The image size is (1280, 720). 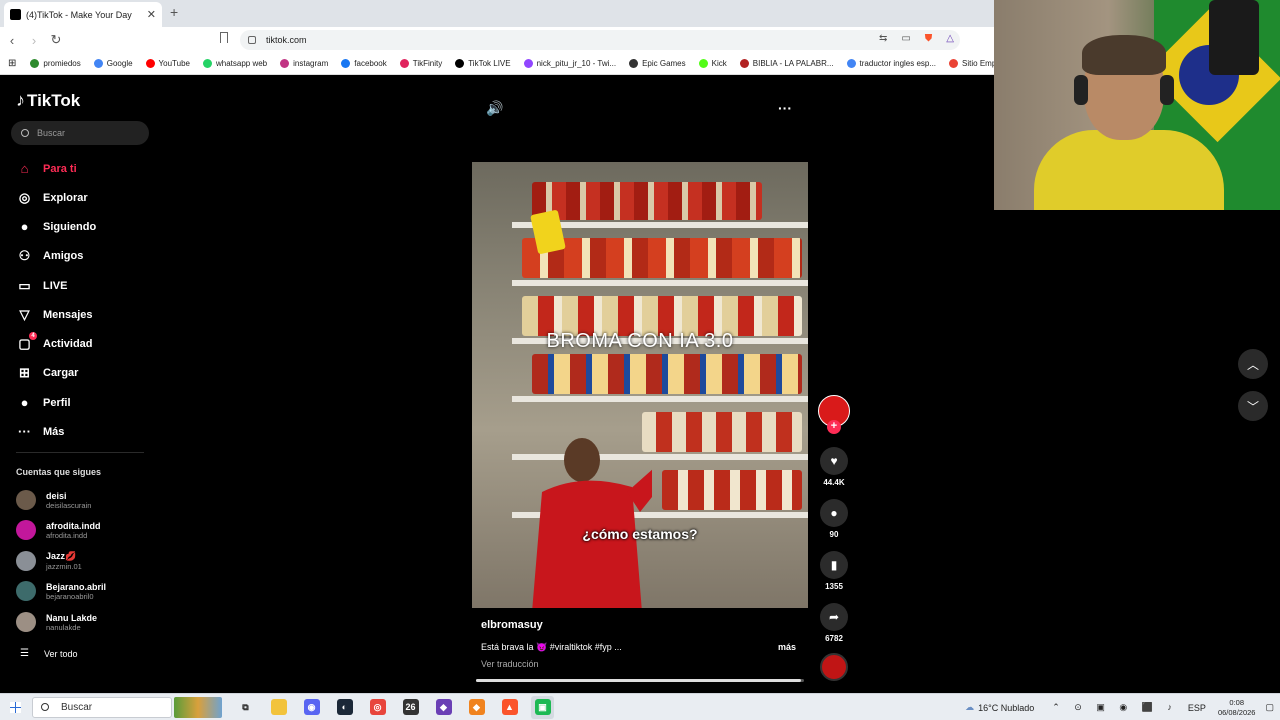 I want to click on caption-more-button: más, so click(x=787, y=647).